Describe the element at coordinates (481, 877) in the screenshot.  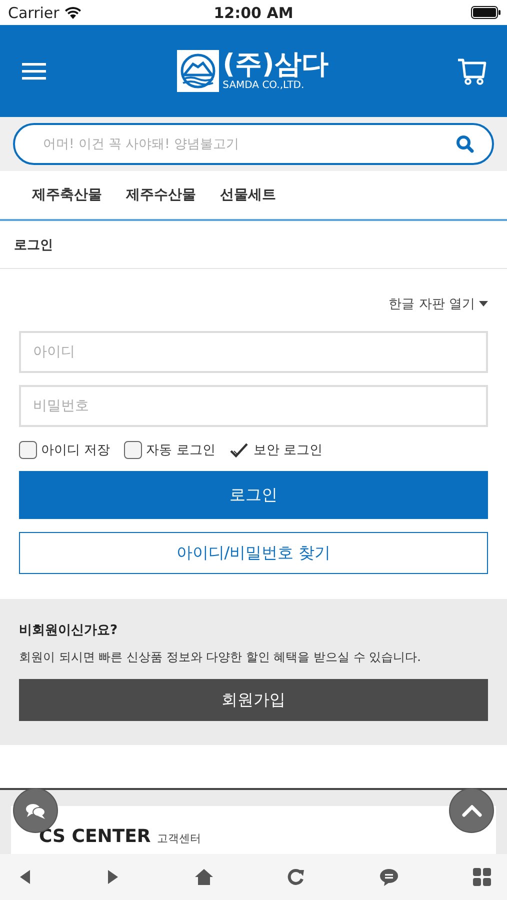
I see `grid-button` at that location.